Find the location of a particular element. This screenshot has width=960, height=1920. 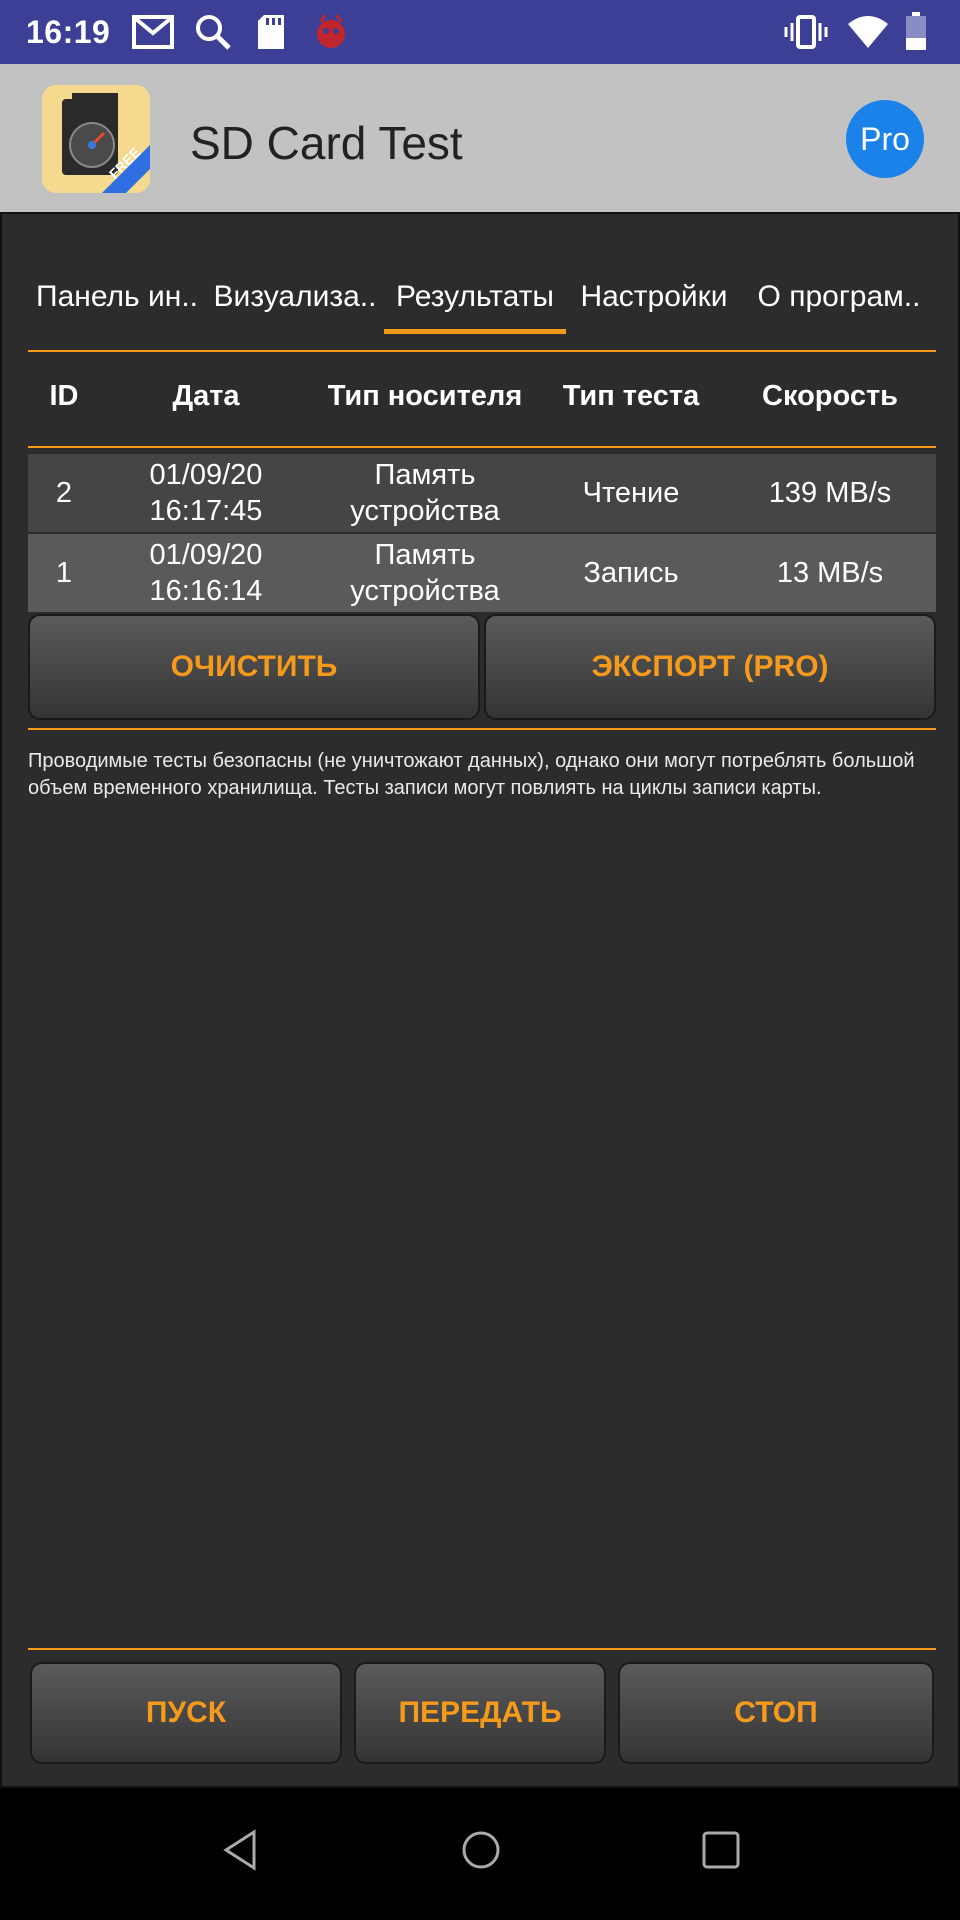

column-header-speed: Скорость is located at coordinates (830, 395).